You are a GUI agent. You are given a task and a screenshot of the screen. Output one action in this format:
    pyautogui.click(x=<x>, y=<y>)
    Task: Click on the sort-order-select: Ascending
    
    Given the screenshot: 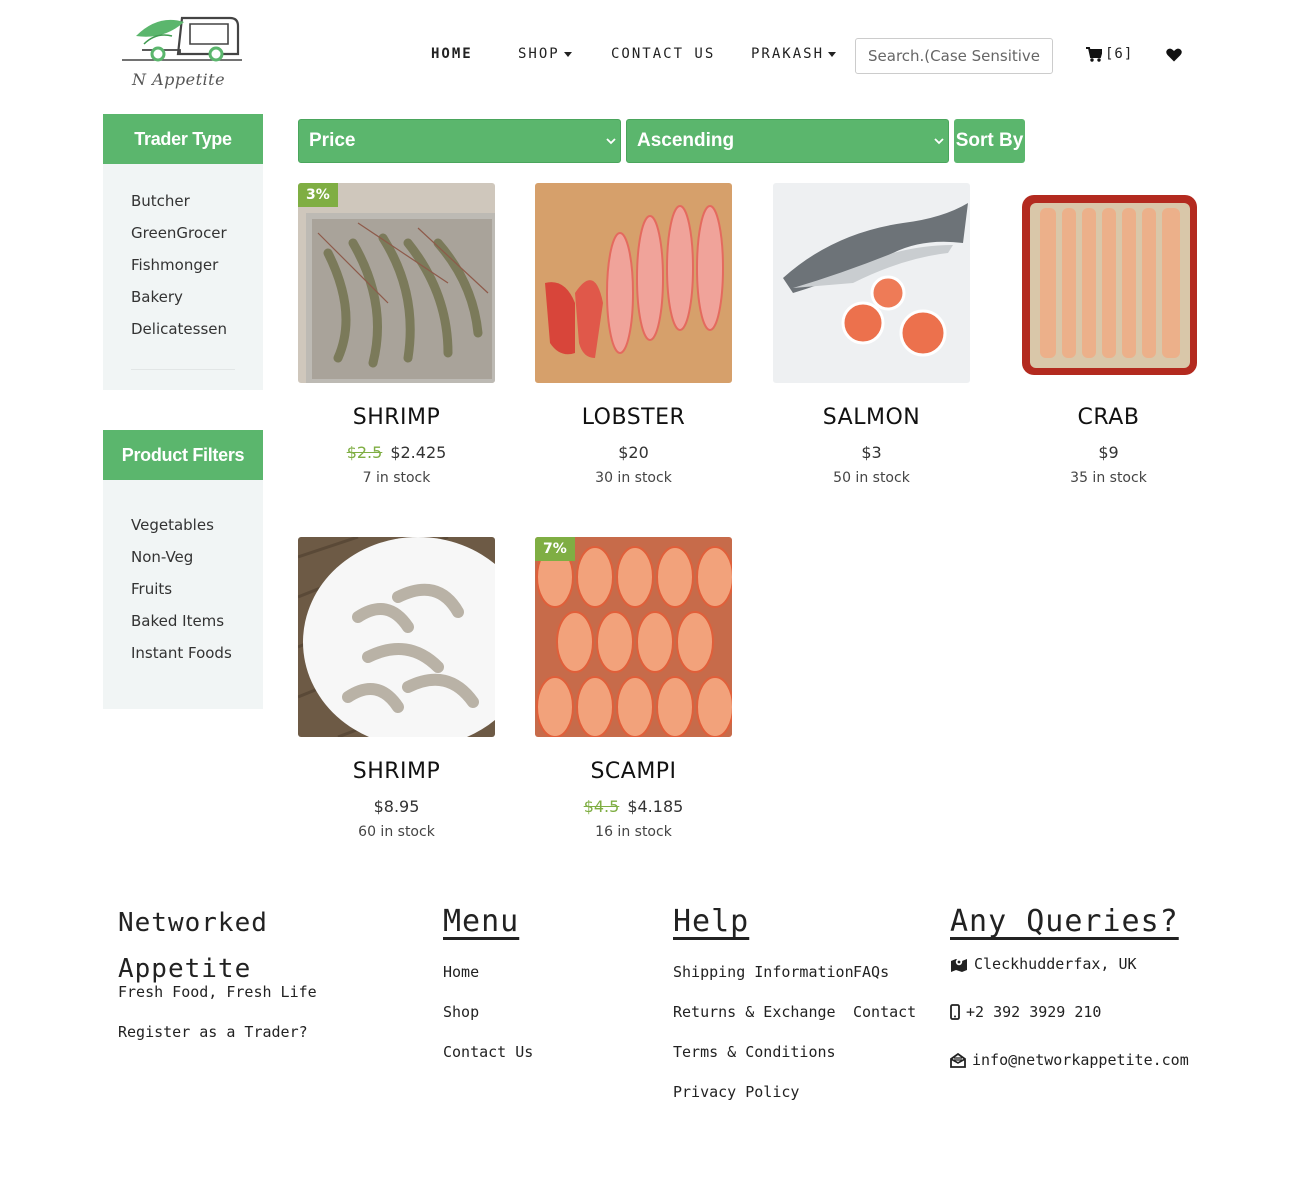 What is the action you would take?
    pyautogui.click(x=787, y=141)
    